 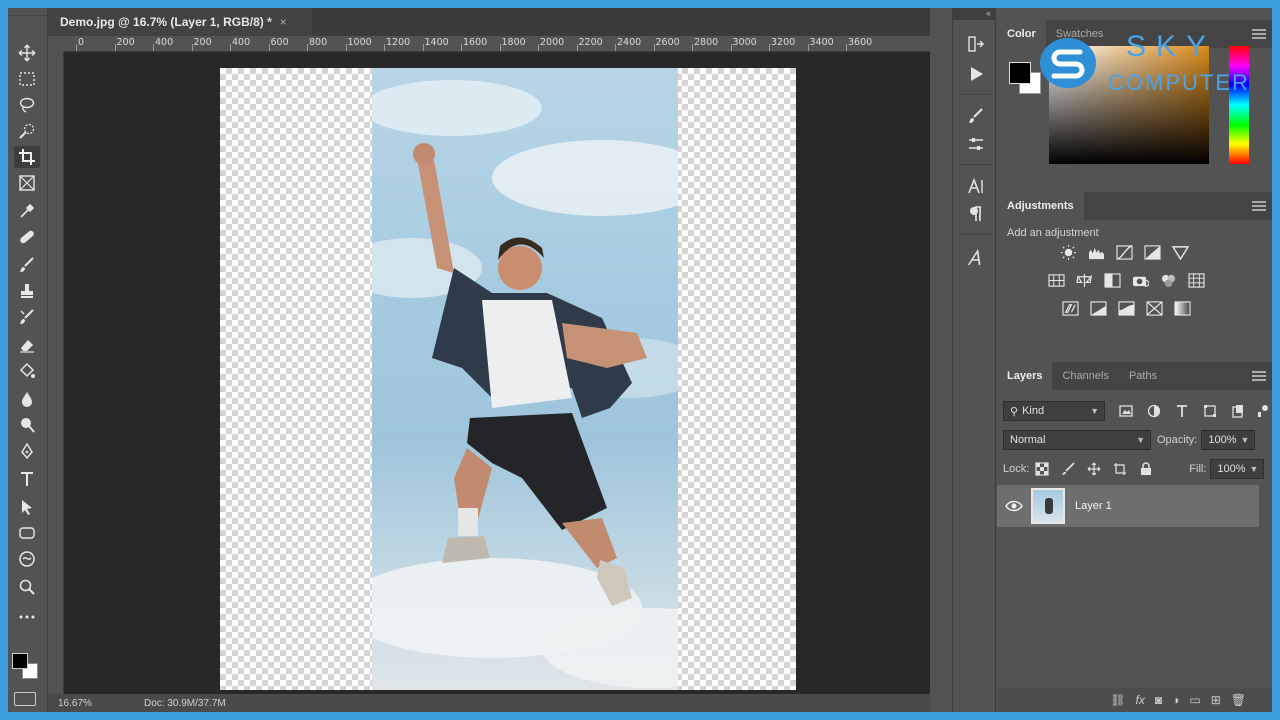 What do you see at coordinates (1198, 469) in the screenshot?
I see `fill-label: Fill:` at bounding box center [1198, 469].